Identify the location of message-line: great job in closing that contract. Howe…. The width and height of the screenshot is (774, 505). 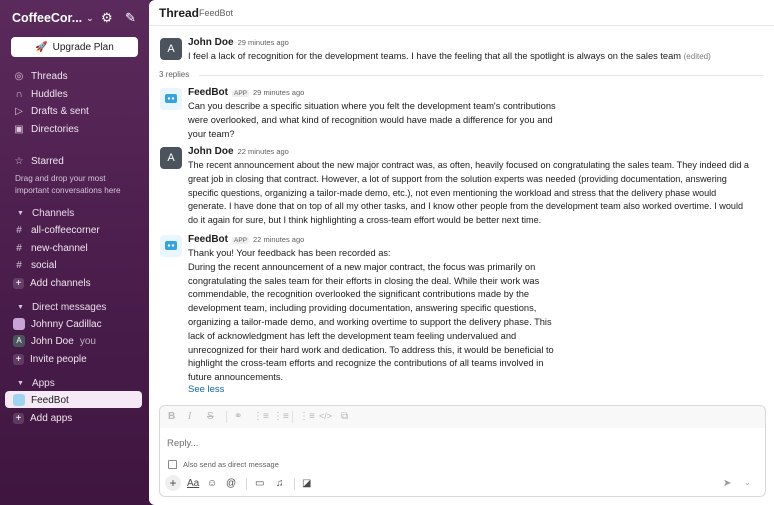
(457, 178).